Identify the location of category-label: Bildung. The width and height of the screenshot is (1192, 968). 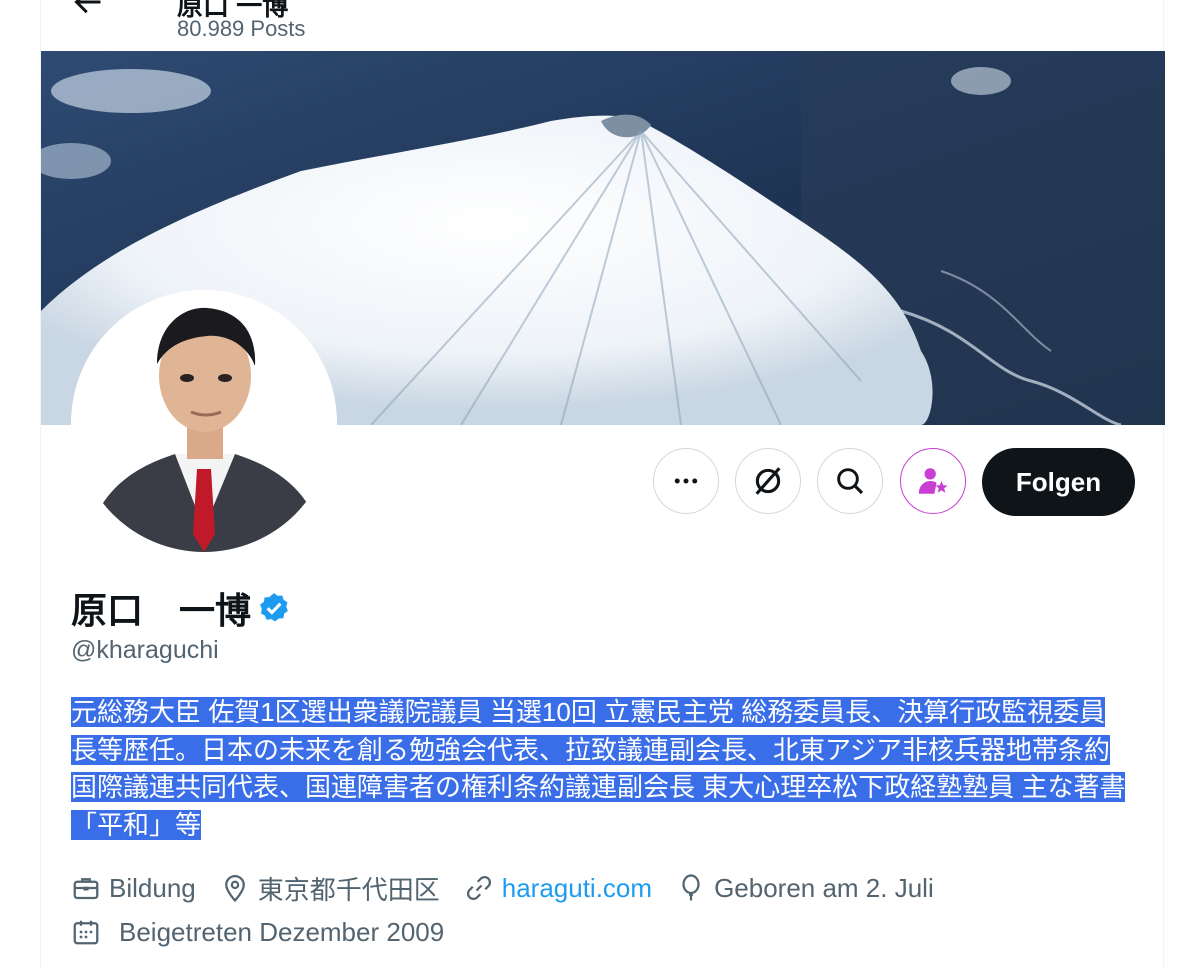
(152, 887).